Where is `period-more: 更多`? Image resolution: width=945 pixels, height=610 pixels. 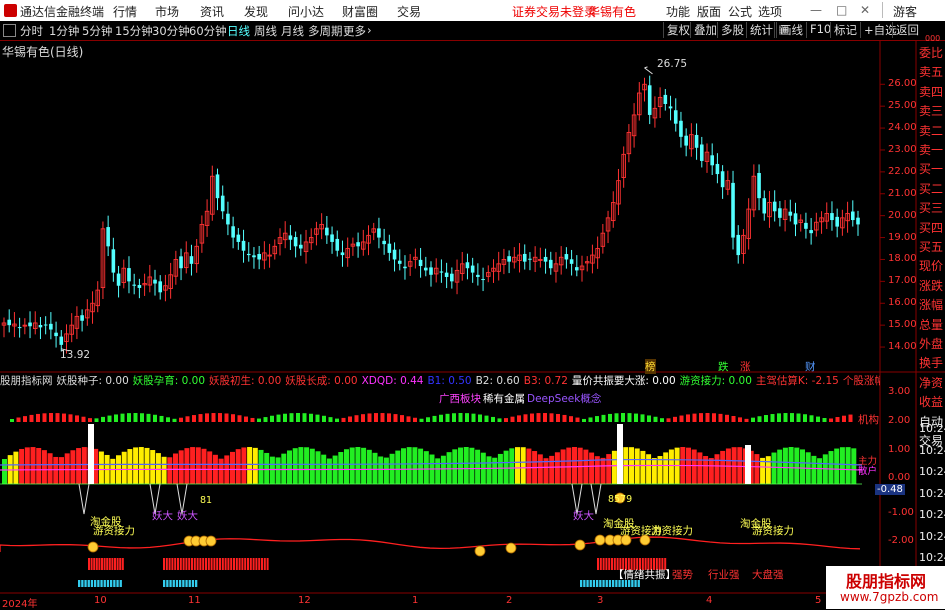 period-more: 更多 is located at coordinates (354, 31).